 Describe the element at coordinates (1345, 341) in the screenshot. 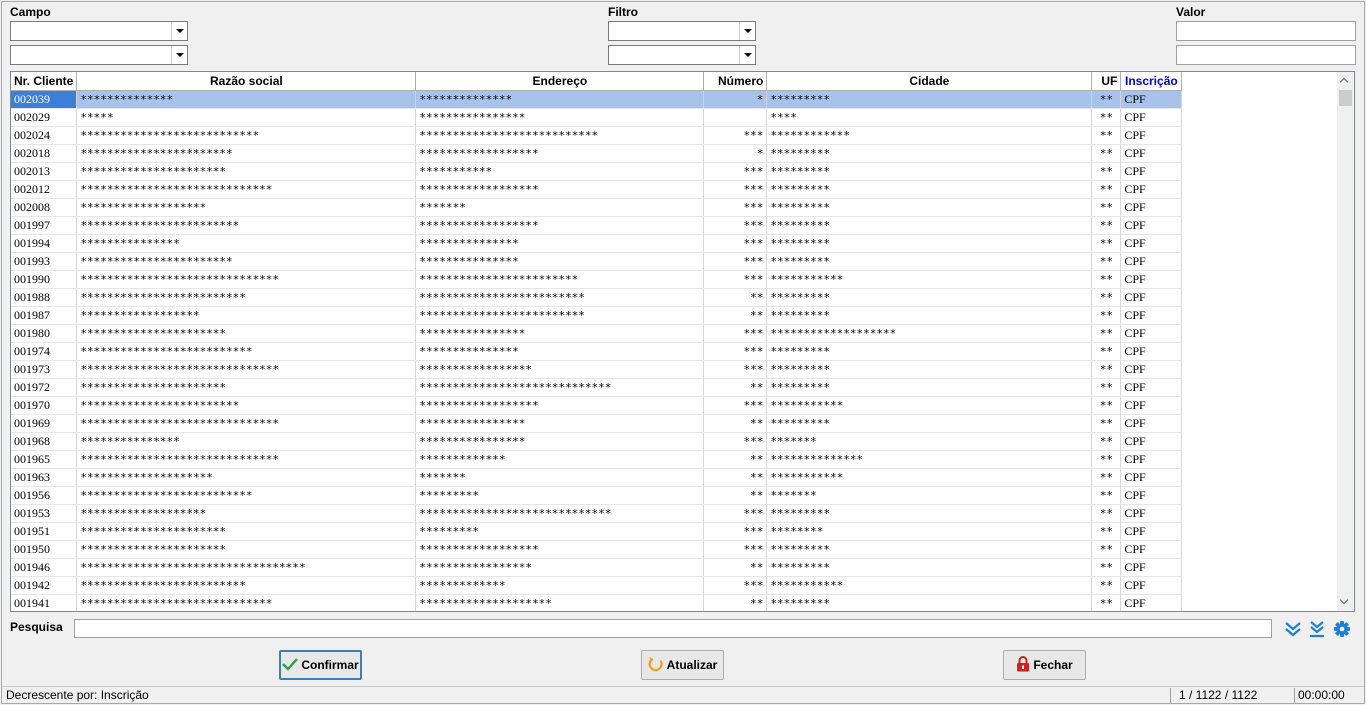

I see `vertical-scrollbar` at that location.